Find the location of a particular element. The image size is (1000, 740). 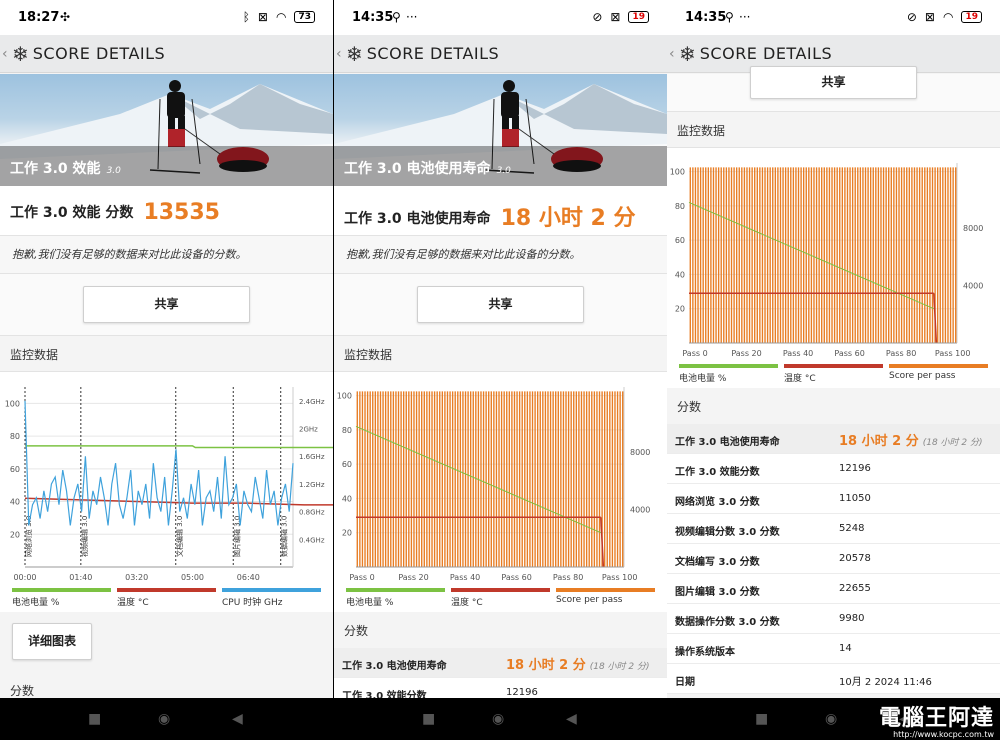

score-value: 18 小时 2 分 is located at coordinates (568, 218).